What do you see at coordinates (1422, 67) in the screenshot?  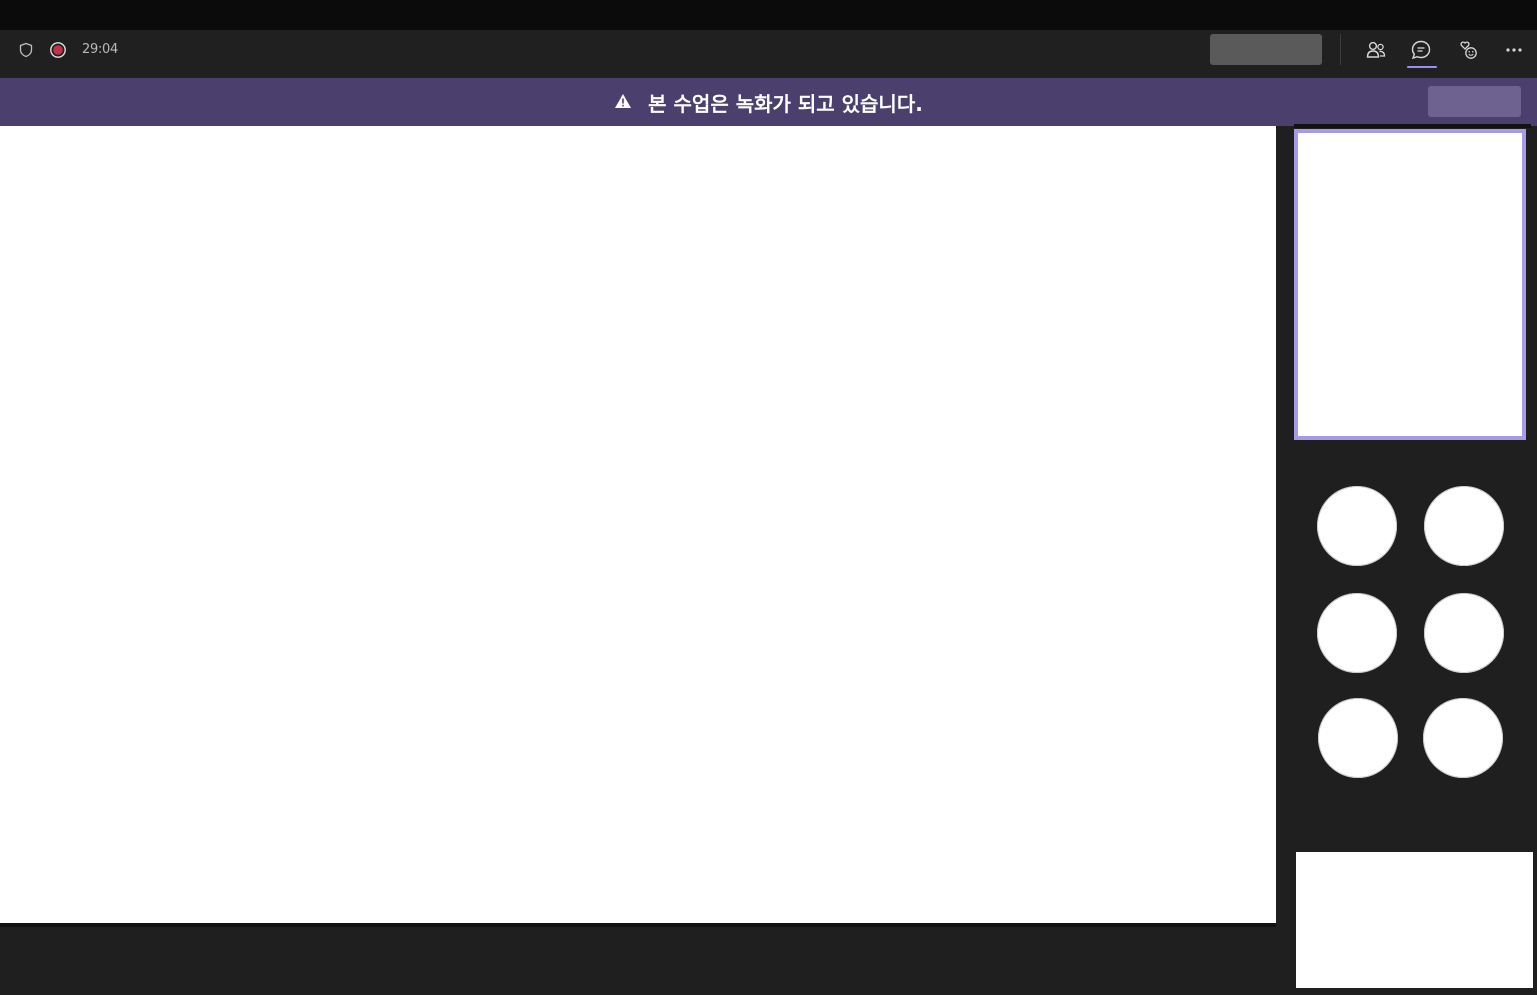 I see `chat-active-indicator` at bounding box center [1422, 67].